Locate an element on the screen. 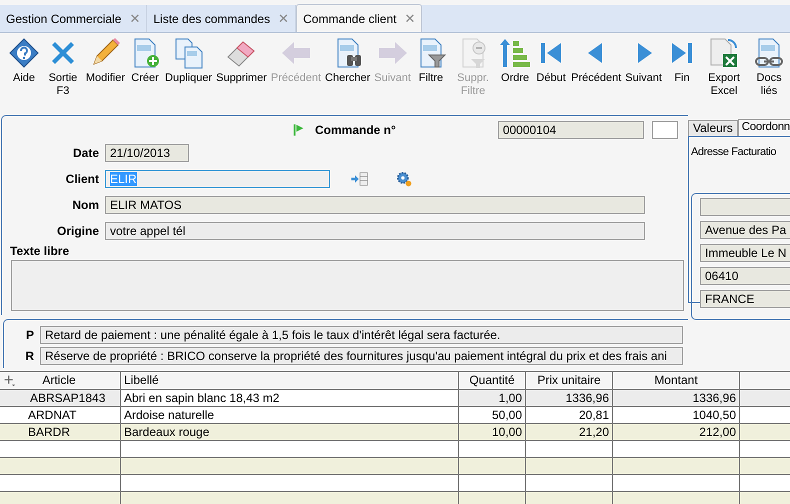 The width and height of the screenshot is (790, 504). sort-icon is located at coordinates (515, 53).